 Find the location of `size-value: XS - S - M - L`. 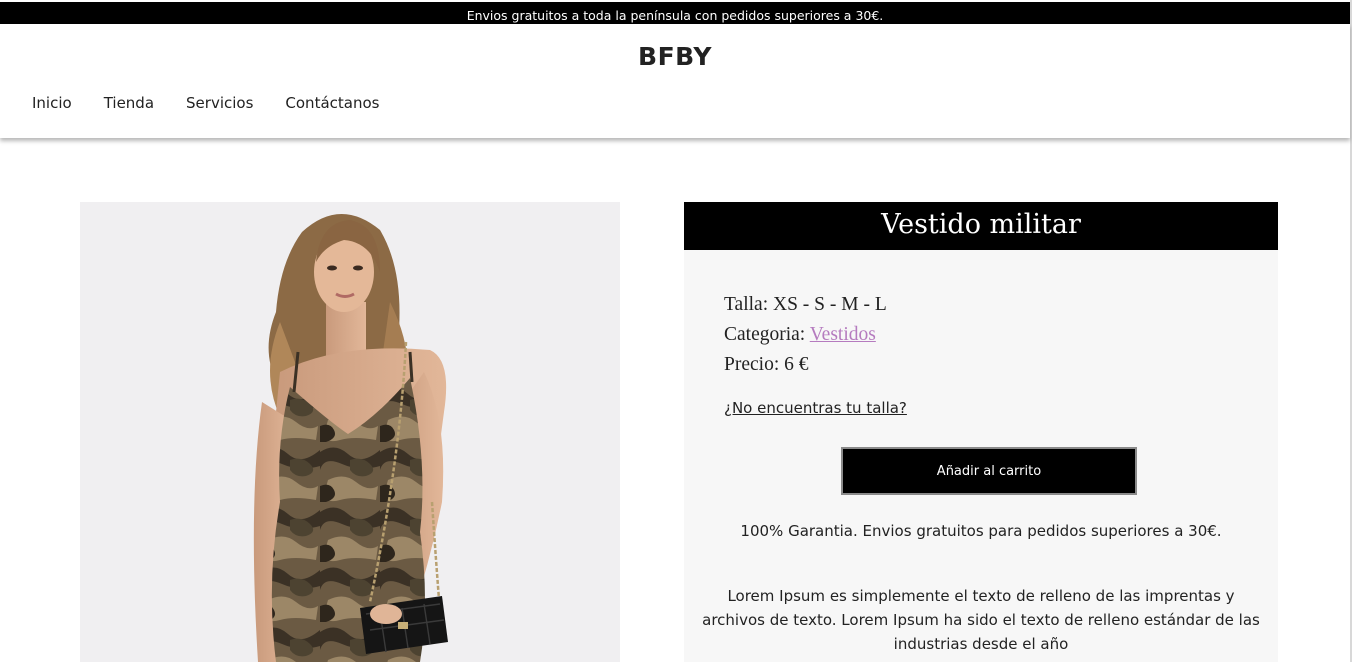

size-value: XS - S - M - L is located at coordinates (830, 304).